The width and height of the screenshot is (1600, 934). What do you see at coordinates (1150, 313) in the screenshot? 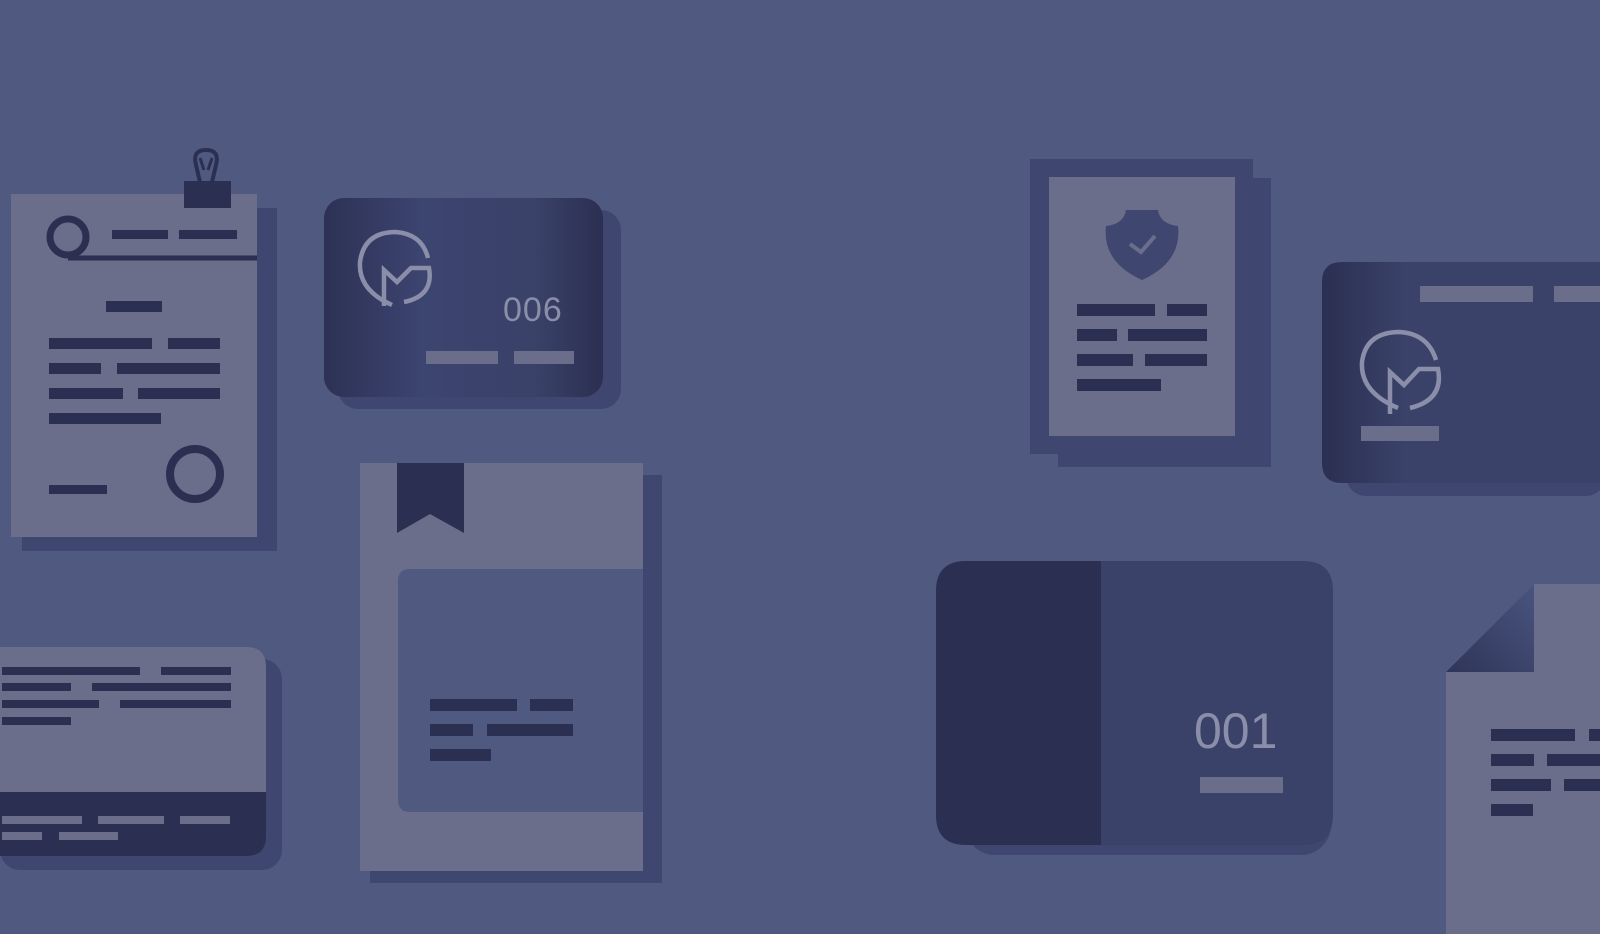
I see `certificate-document` at bounding box center [1150, 313].